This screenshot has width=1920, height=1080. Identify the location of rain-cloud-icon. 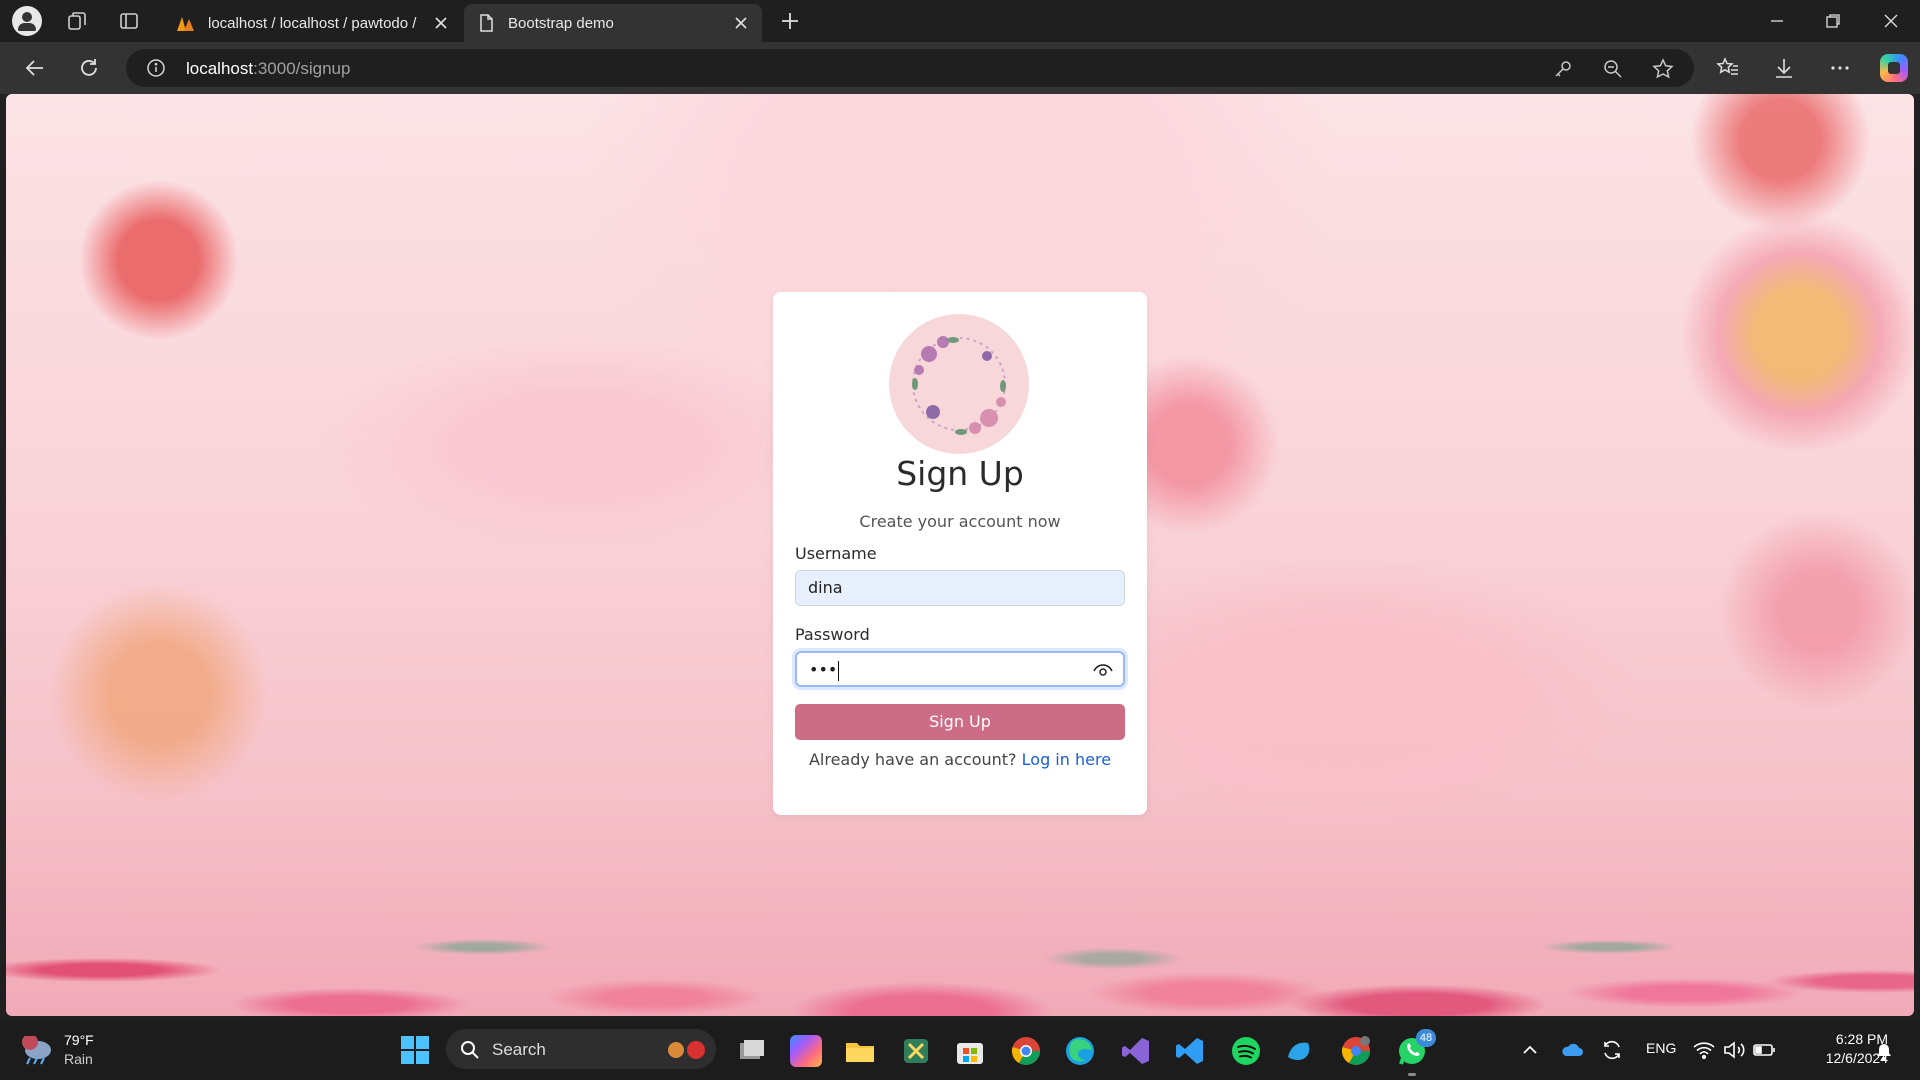
(36, 1050).